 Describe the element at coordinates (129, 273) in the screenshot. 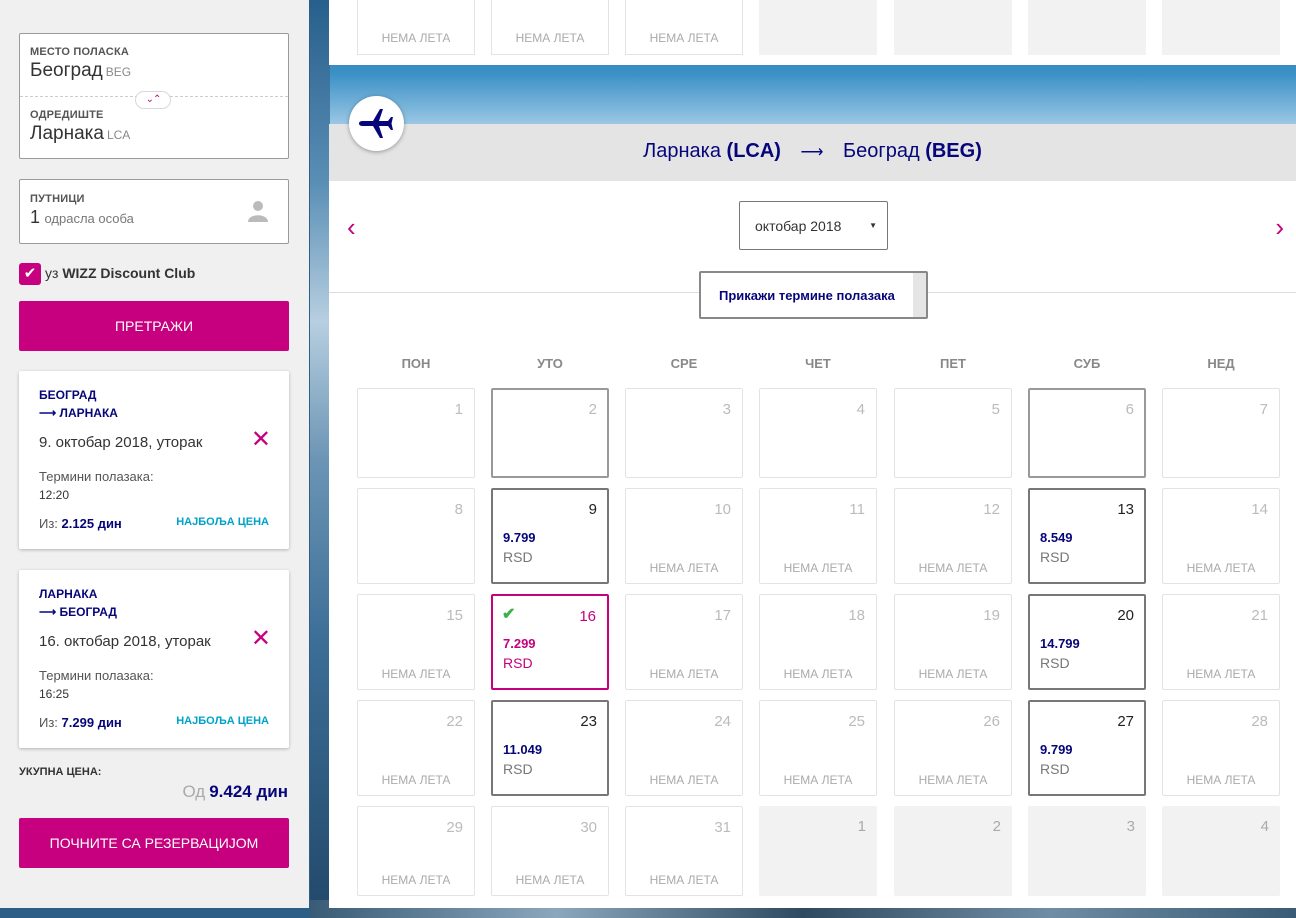

I see `wizz-name: WIZZ Discount Club` at that location.